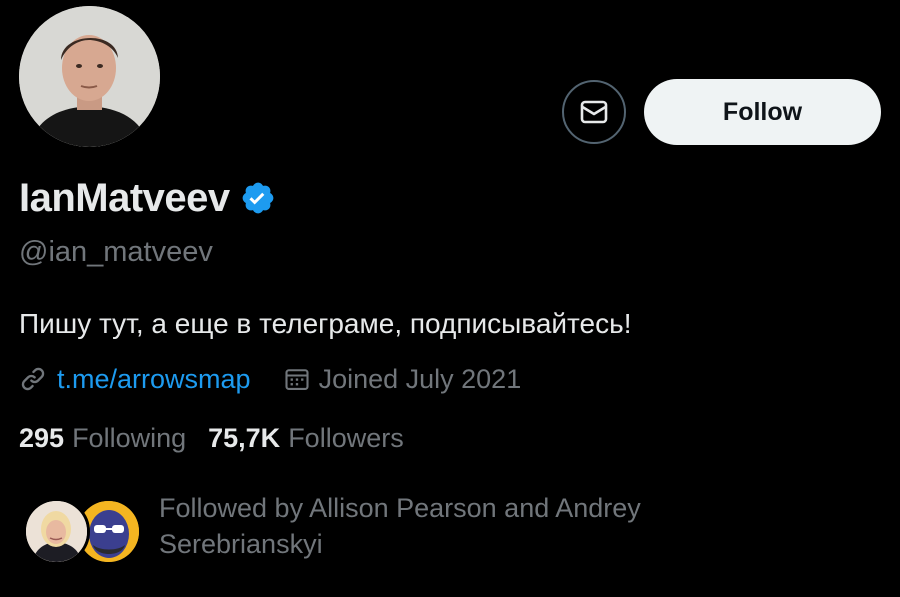  Describe the element at coordinates (42, 438) in the screenshot. I see `following-count: 295` at that location.